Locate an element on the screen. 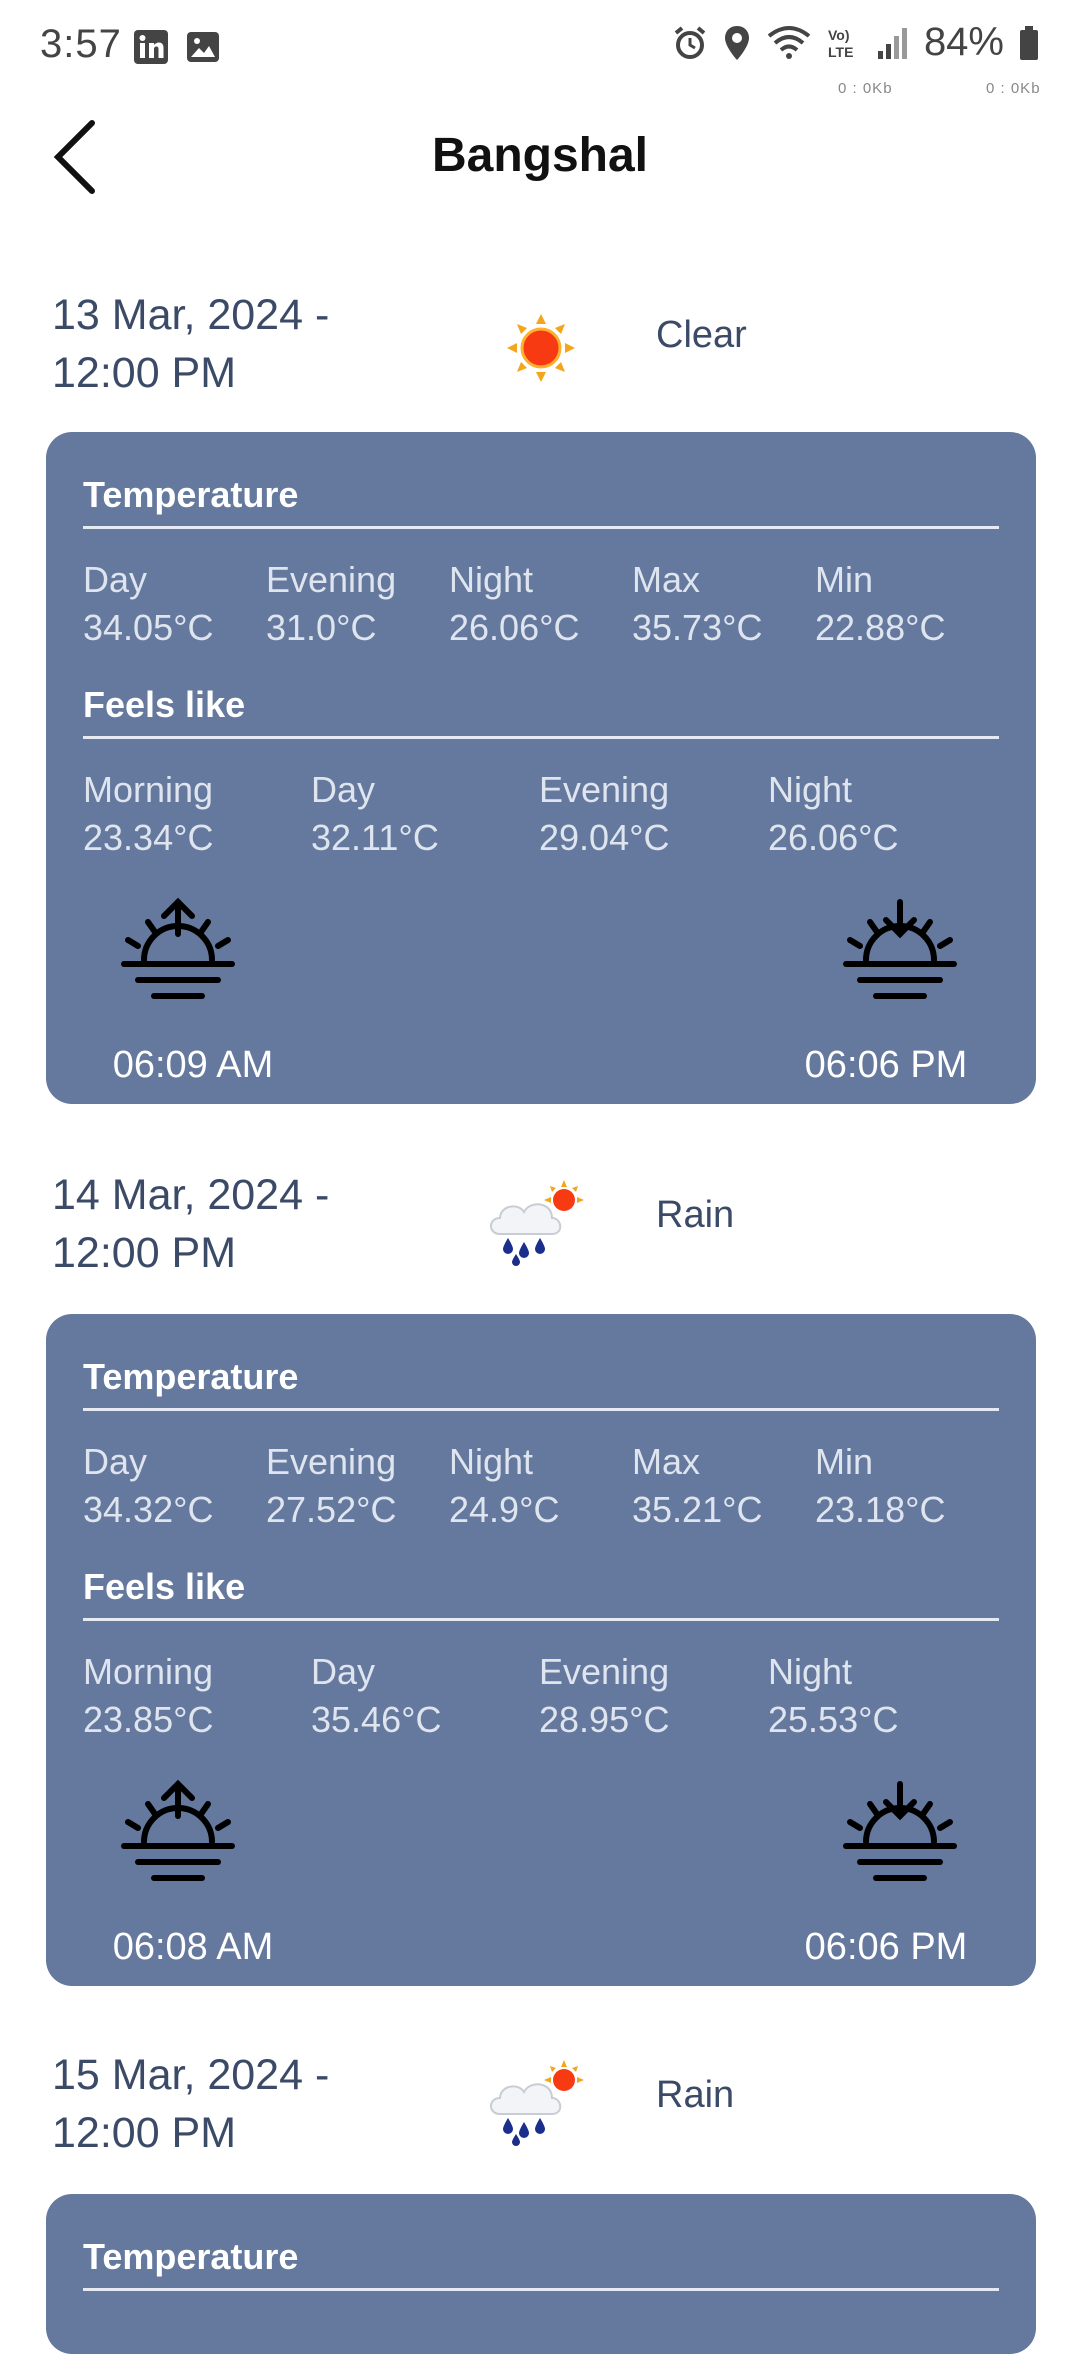 The image size is (1080, 2354). forecast-card: Temperature is located at coordinates (541, 2274).